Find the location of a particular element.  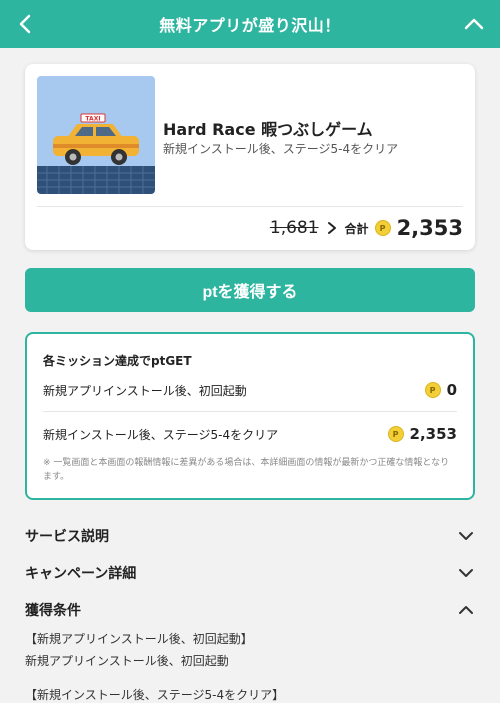

accordion-campaign-details: キャンペーン詳細 is located at coordinates (250, 573).